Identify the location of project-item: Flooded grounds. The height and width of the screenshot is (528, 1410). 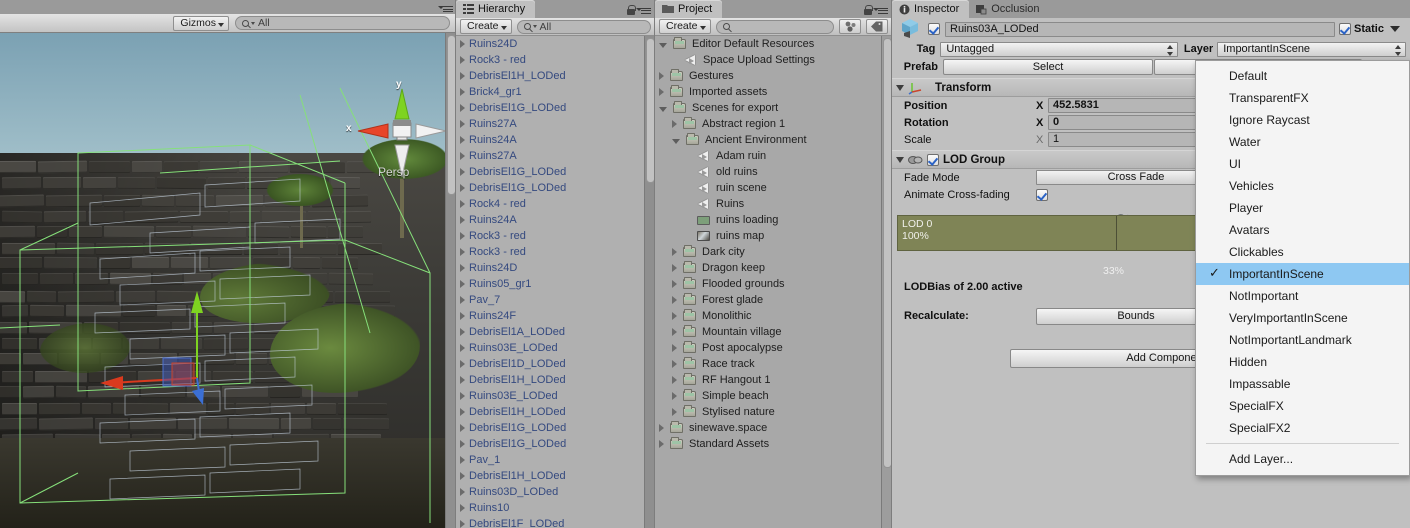
(773, 284).